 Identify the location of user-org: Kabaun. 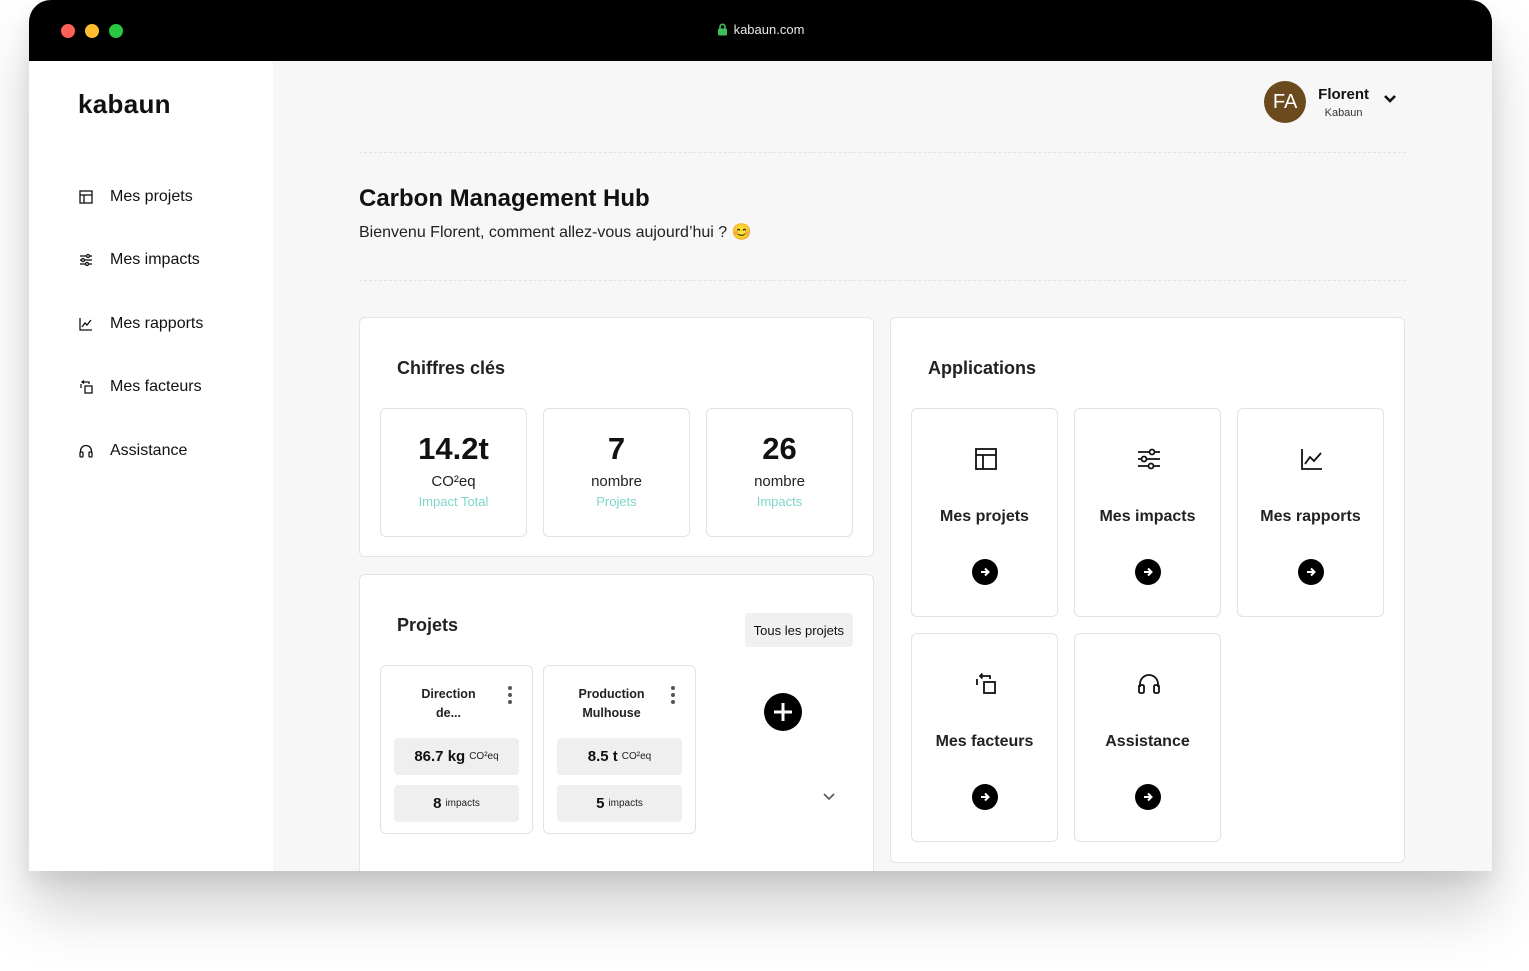
(1343, 112).